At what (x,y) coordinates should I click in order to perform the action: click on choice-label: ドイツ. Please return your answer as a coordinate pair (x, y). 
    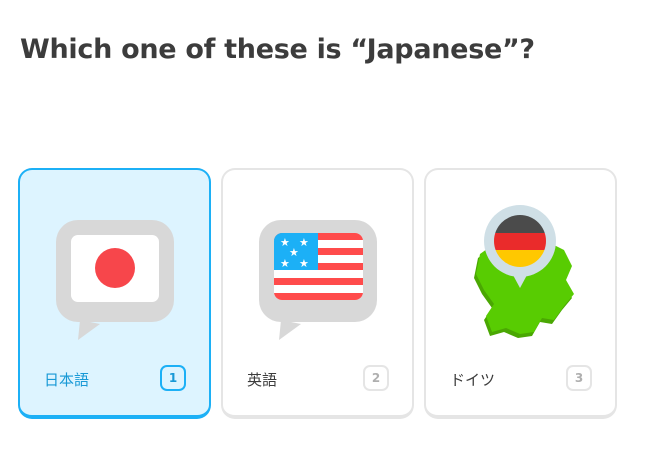
    Looking at the image, I should click on (473, 380).